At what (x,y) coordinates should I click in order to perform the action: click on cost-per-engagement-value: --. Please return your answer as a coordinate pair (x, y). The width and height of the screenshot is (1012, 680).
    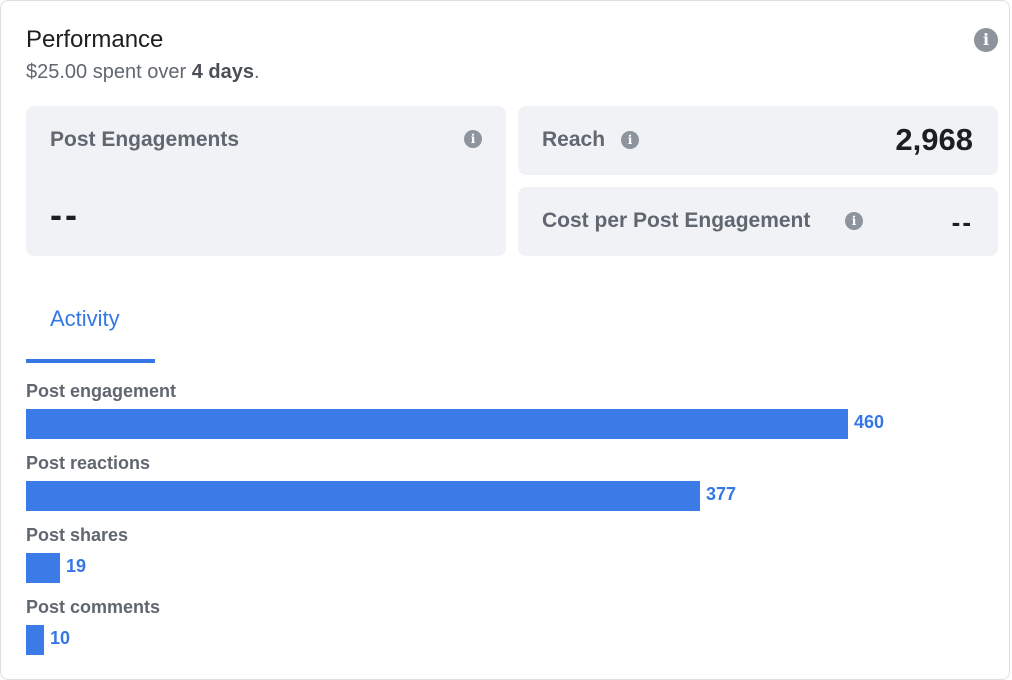
    Looking at the image, I should click on (962, 222).